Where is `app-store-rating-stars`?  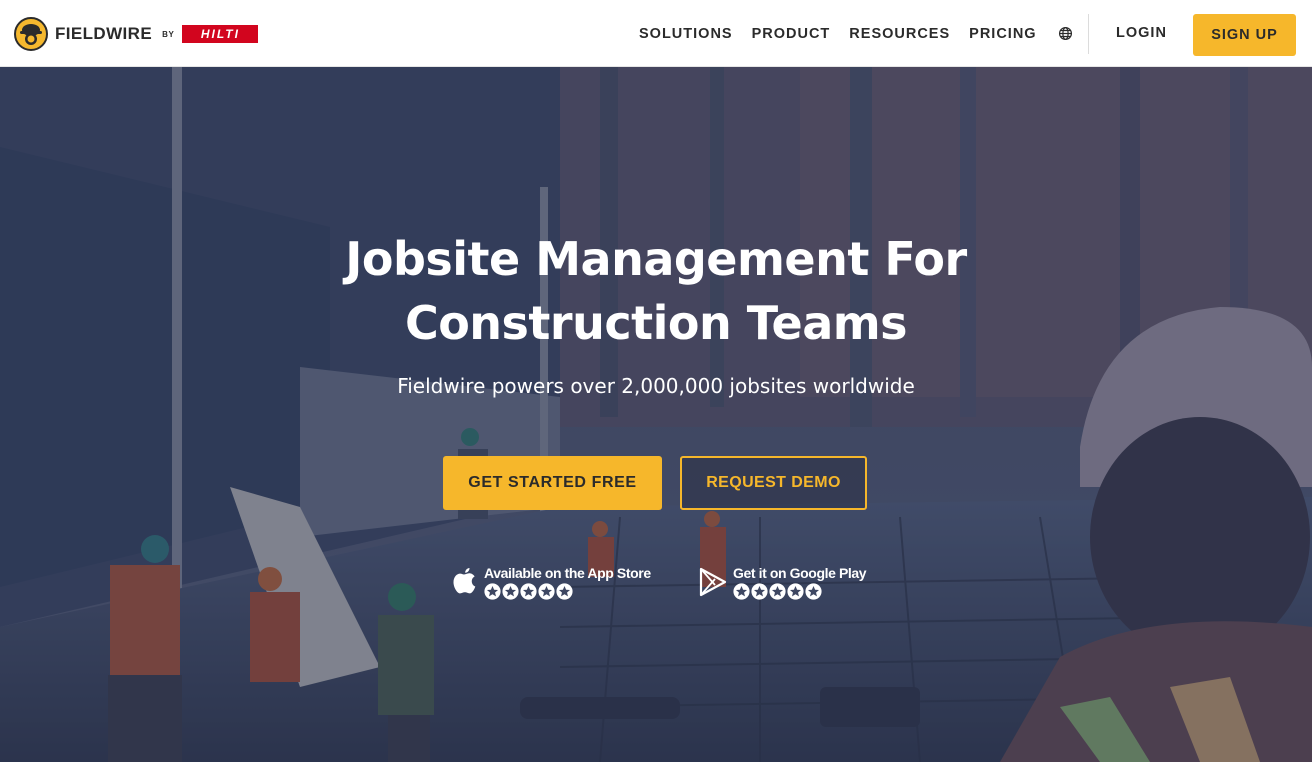 app-store-rating-stars is located at coordinates (567, 591).